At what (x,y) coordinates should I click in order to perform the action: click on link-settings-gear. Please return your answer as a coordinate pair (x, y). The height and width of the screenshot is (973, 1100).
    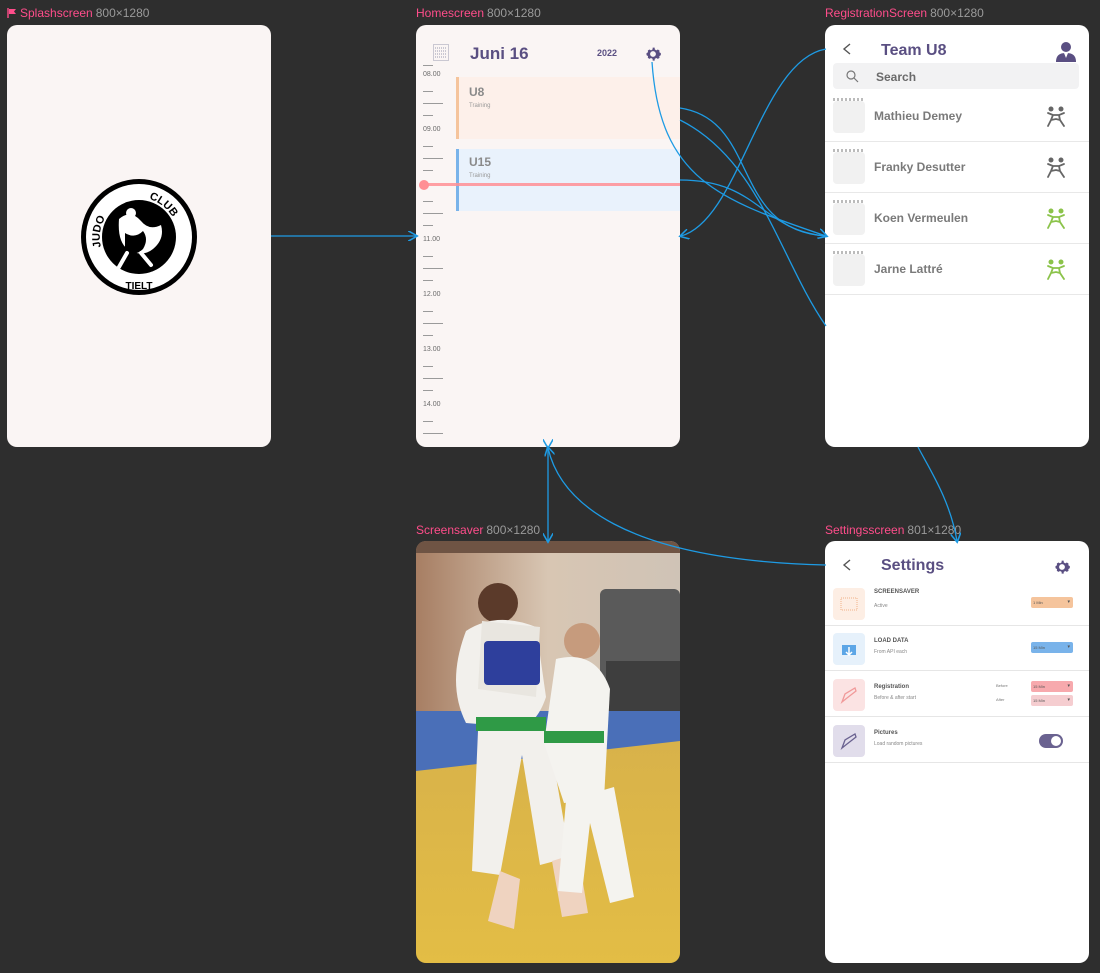
    Looking at the image, I should click on (738, 148).